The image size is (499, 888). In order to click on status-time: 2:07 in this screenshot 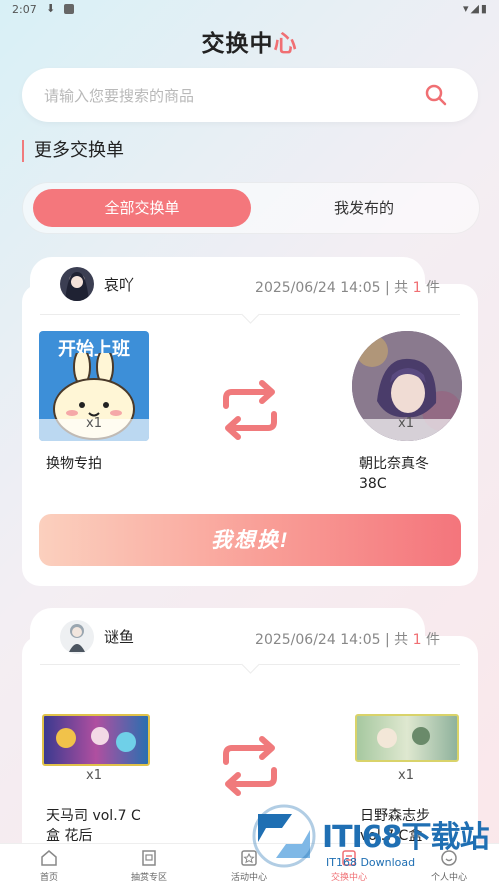, I will do `click(24, 9)`.